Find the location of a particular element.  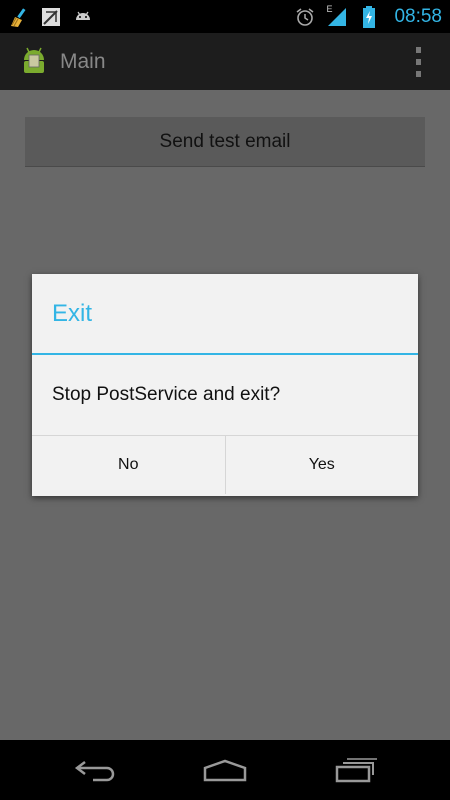

dialog-button-bar: No Yes is located at coordinates (225, 465).